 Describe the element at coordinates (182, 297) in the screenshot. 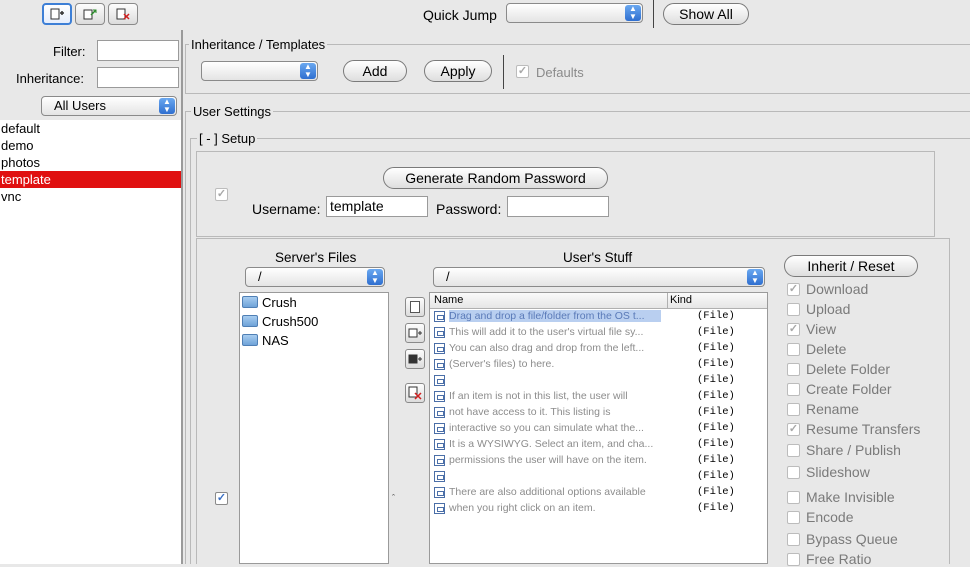

I see `splitter` at that location.